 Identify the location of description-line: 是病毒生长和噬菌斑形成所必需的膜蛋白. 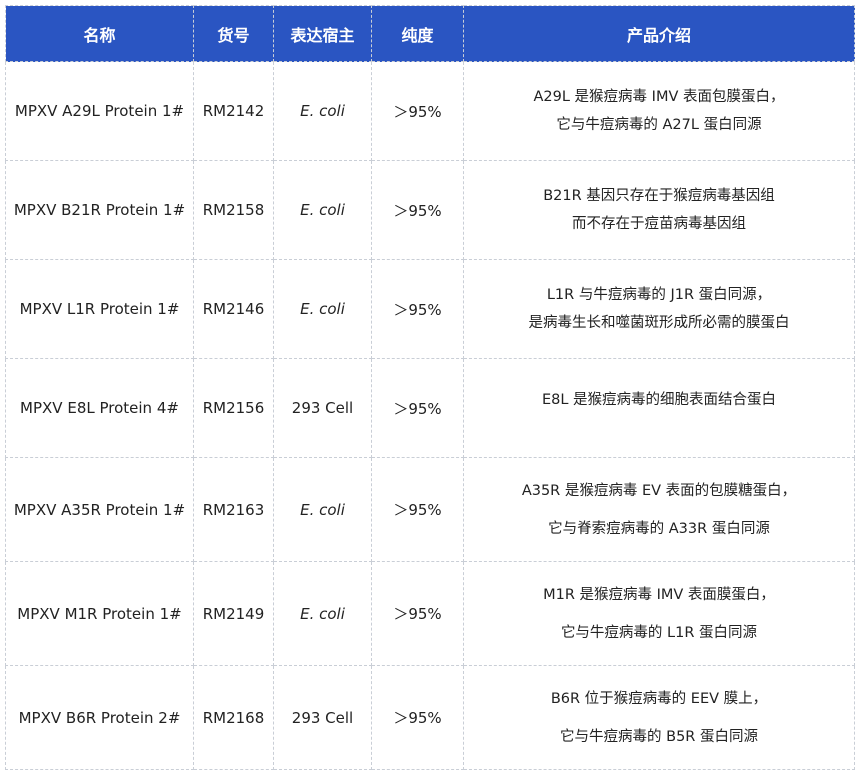
(659, 323).